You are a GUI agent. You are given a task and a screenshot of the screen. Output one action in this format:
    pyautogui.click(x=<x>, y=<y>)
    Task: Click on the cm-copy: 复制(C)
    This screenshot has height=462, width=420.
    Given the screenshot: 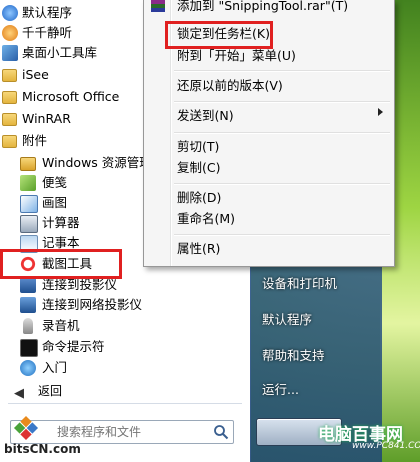 What is the action you would take?
    pyautogui.click(x=198, y=168)
    